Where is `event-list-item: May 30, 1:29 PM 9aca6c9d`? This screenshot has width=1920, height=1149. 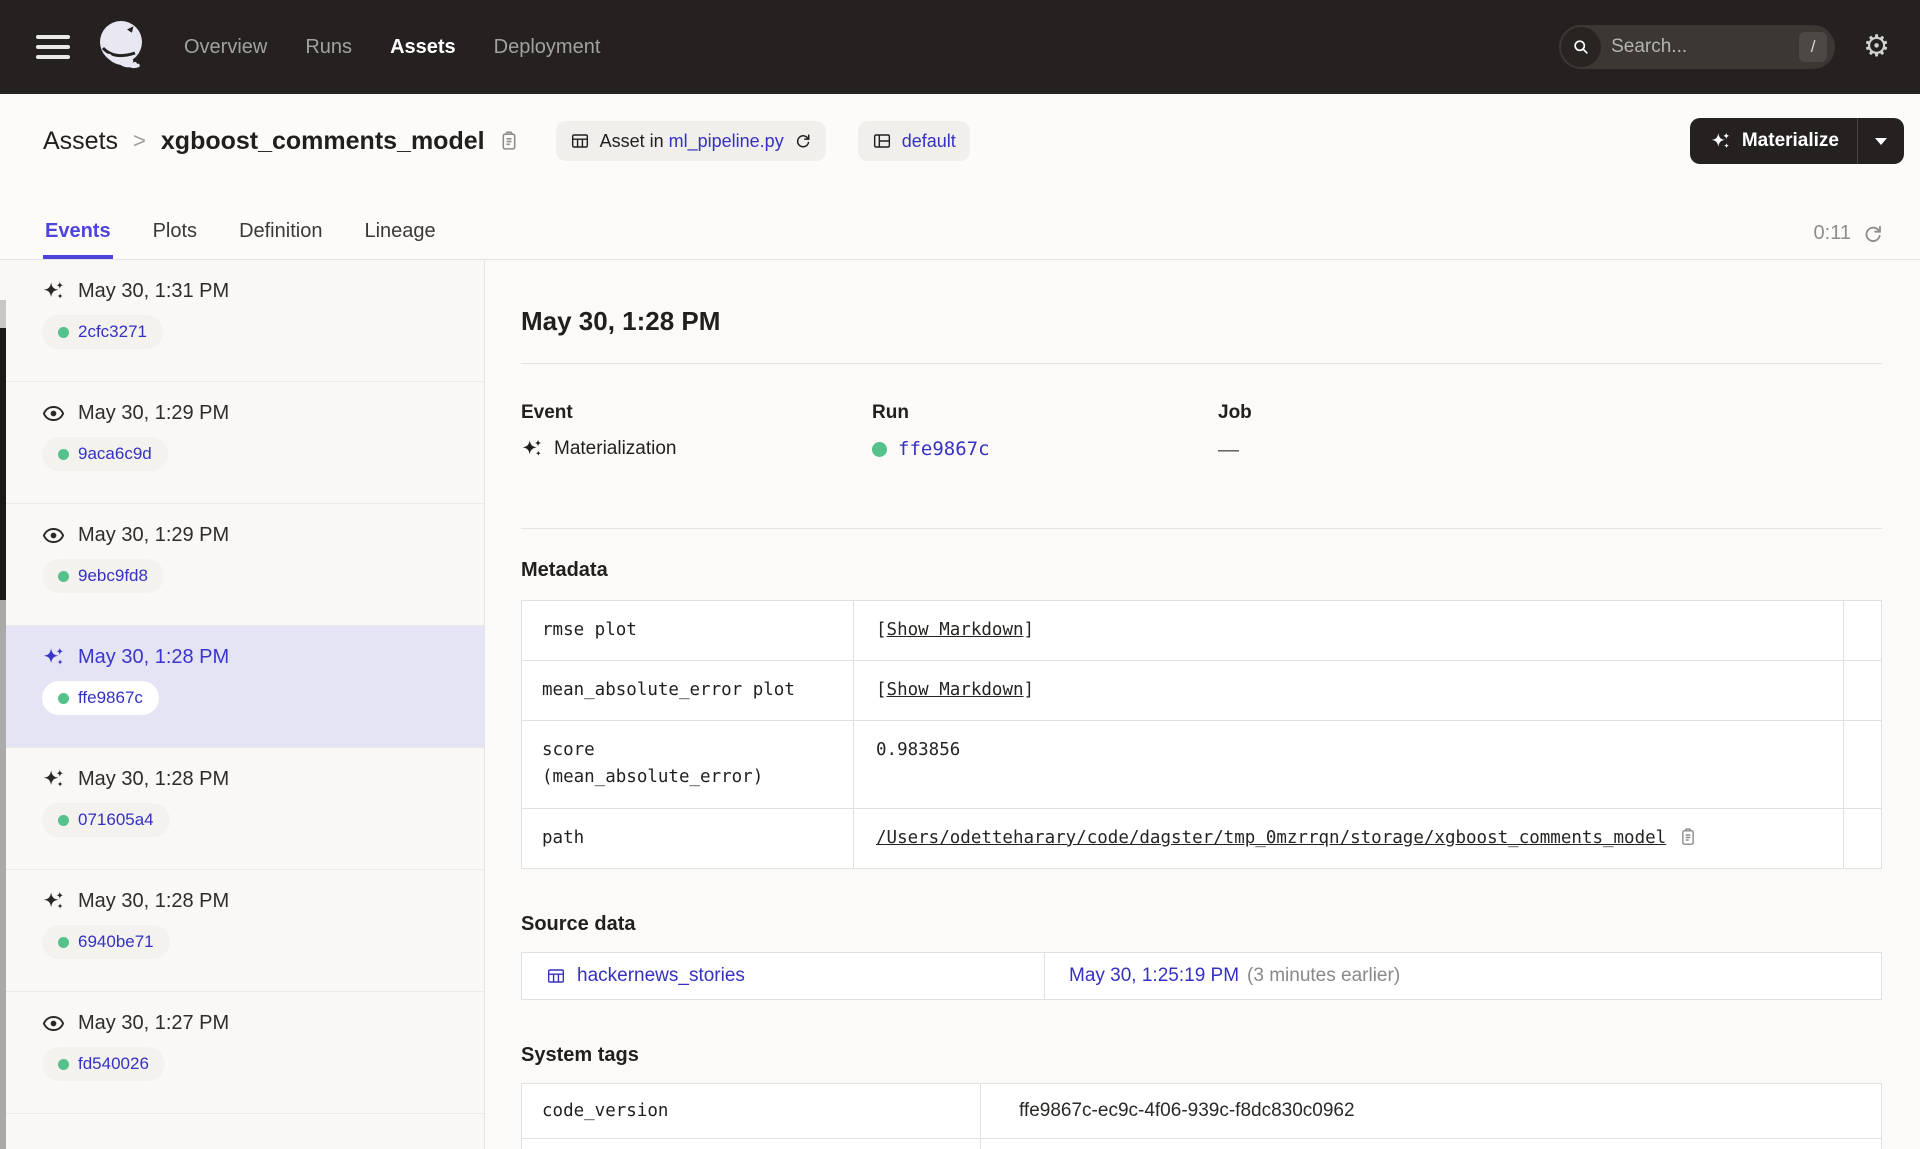
event-list-item: May 30, 1:29 PM 9aca6c9d is located at coordinates (242, 443).